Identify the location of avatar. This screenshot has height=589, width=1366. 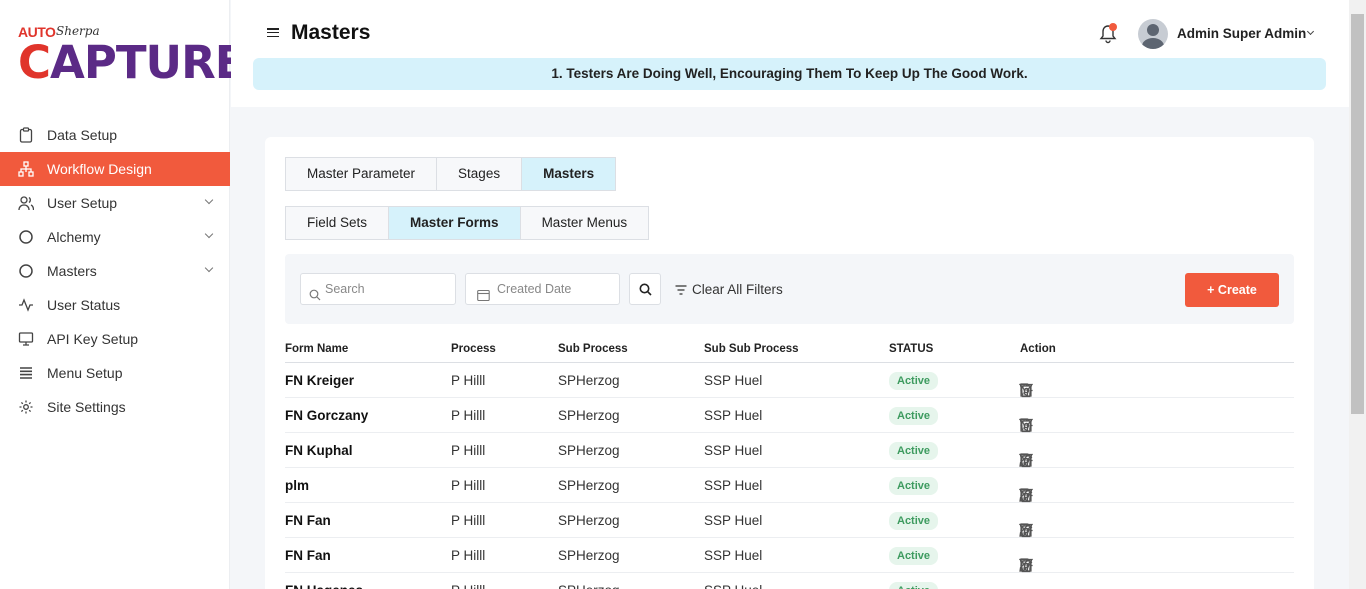
(1153, 34).